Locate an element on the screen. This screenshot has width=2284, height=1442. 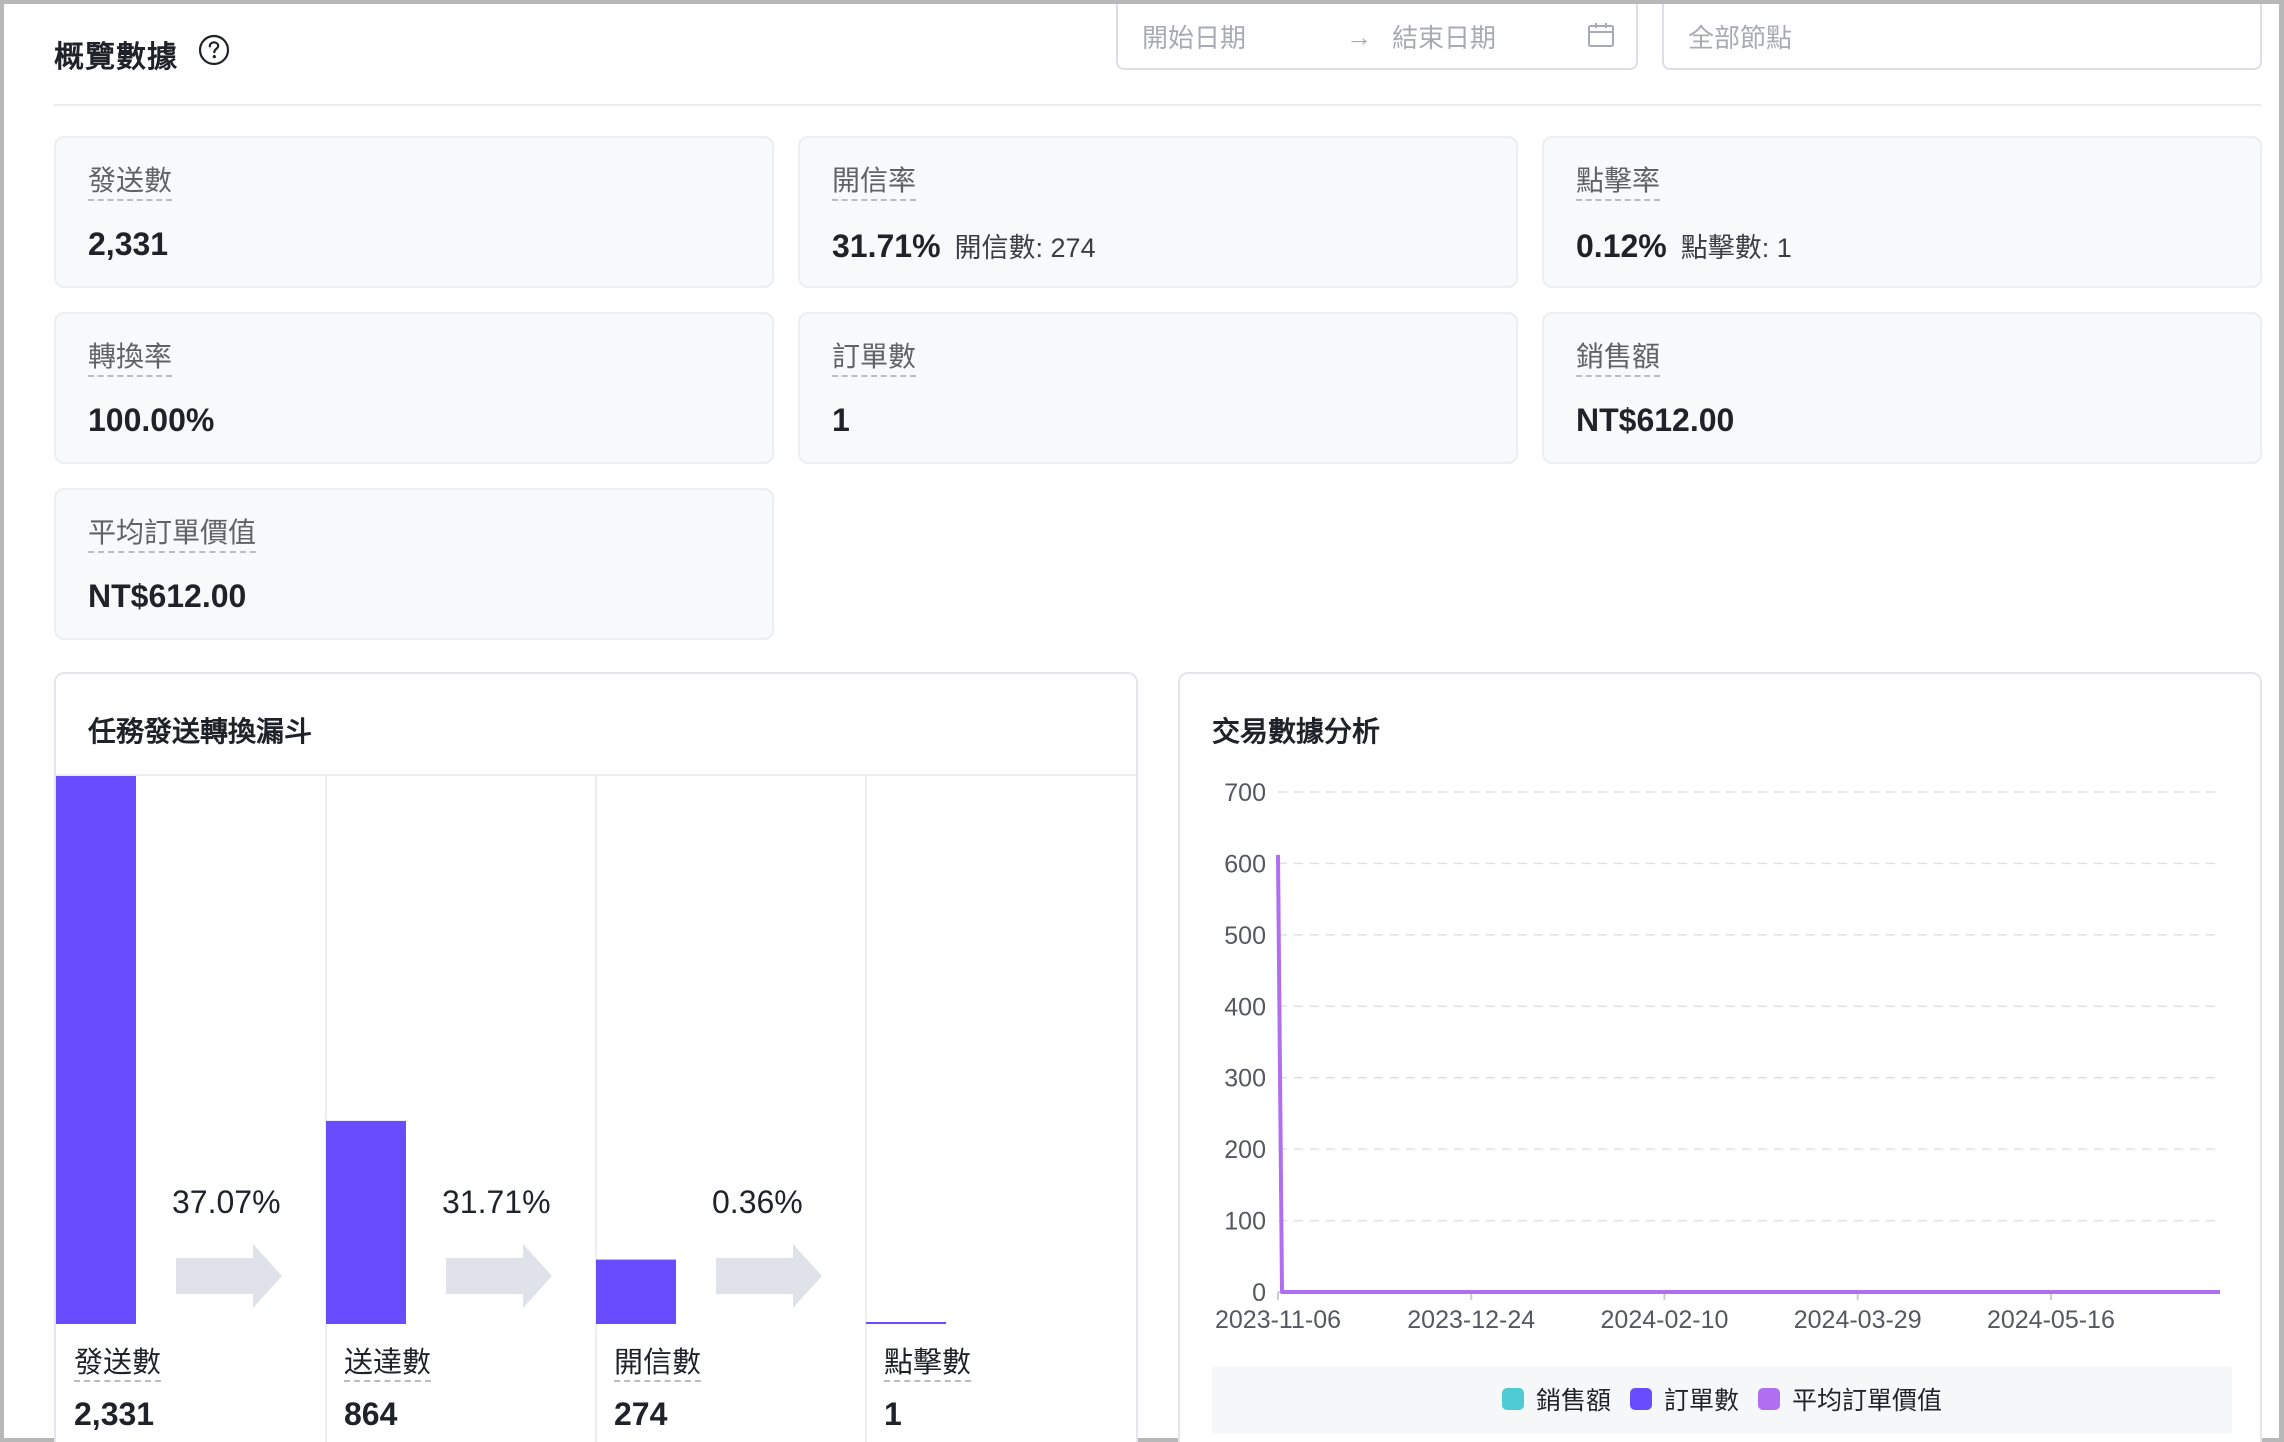
stat-card-orders: 訂單數 1 is located at coordinates (1158, 388).